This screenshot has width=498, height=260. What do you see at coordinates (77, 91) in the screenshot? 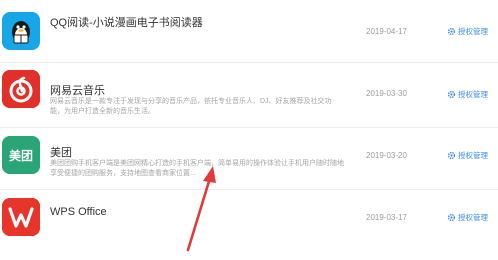
I see `app-name: 网易云音乐` at bounding box center [77, 91].